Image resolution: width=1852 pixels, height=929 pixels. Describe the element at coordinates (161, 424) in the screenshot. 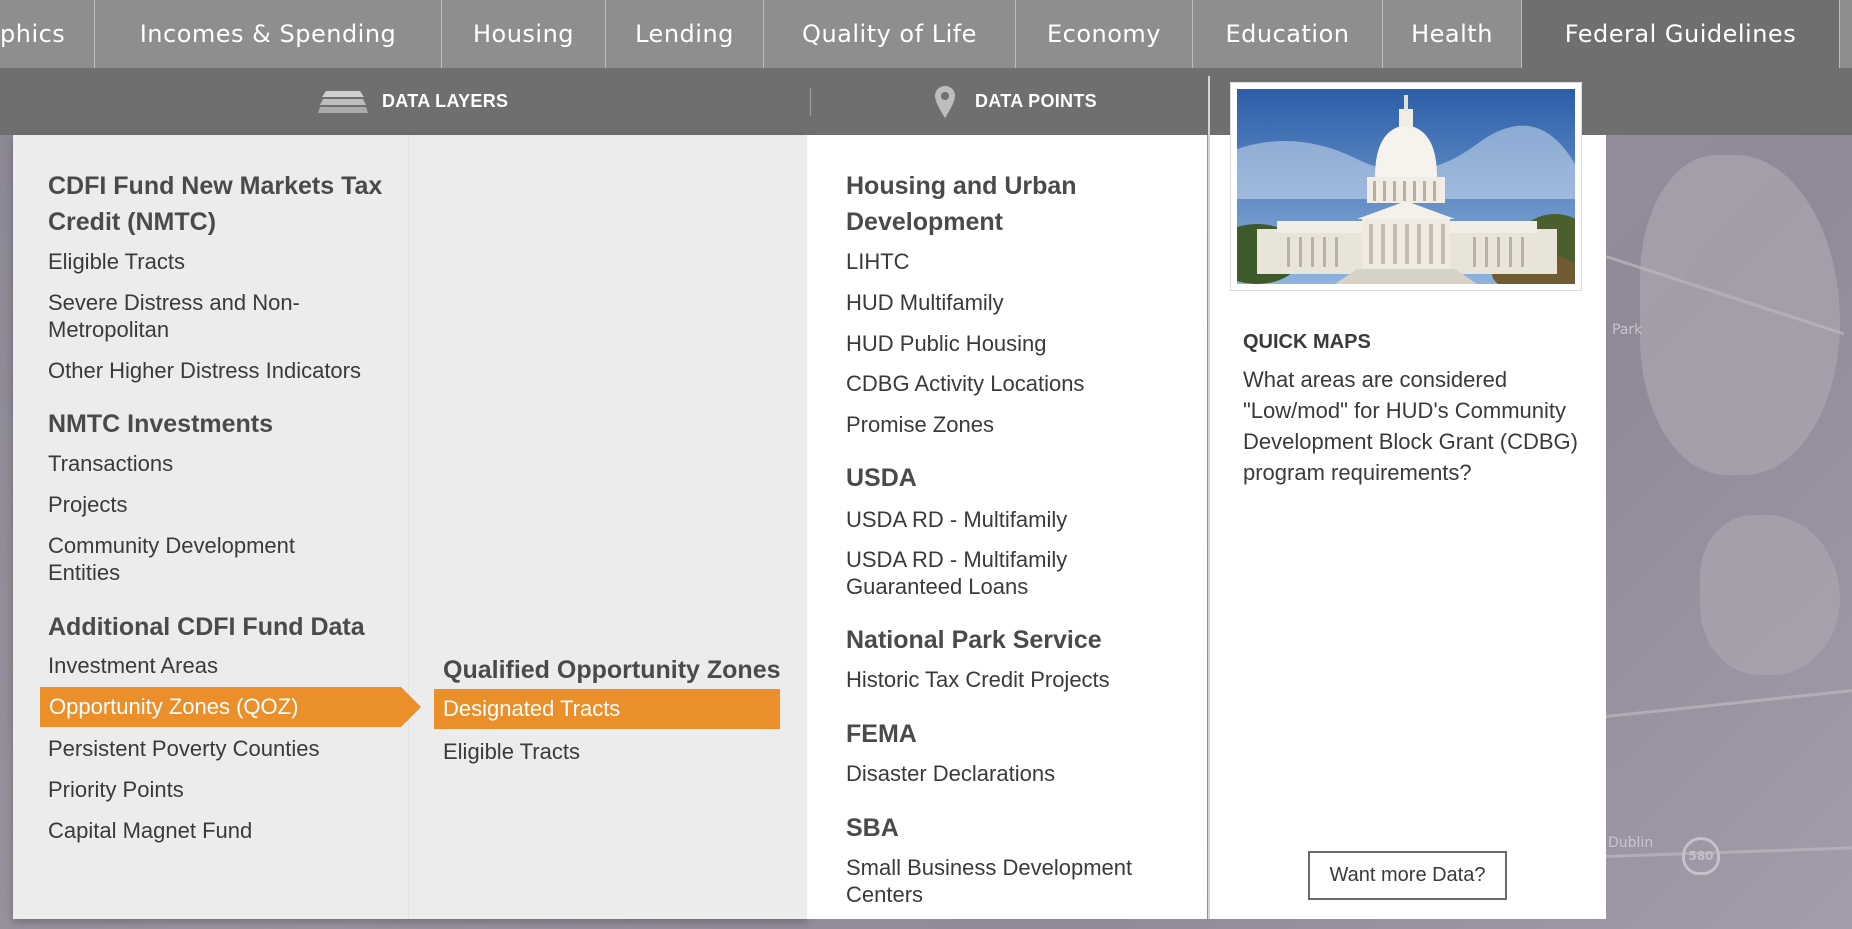

I see `group-heading-nmtc-investments: NMTC Investments` at that location.